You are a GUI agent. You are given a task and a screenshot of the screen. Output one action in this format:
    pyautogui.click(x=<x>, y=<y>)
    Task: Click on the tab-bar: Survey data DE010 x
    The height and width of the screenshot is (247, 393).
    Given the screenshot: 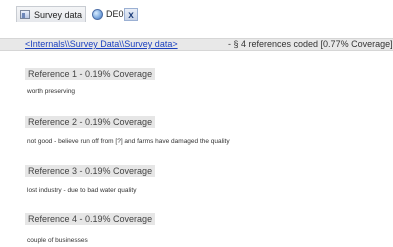 What is the action you would take?
    pyautogui.click(x=196, y=12)
    